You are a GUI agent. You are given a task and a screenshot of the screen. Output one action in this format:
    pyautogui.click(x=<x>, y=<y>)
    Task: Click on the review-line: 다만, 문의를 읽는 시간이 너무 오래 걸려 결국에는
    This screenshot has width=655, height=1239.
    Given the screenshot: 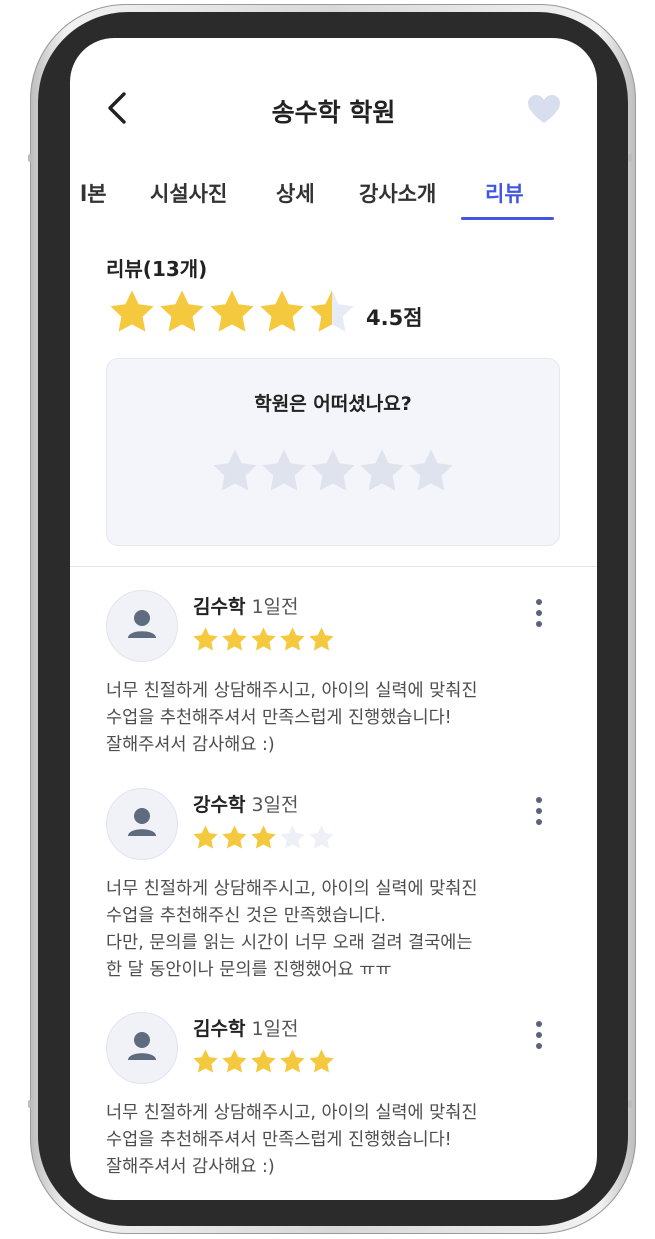 What is the action you would take?
    pyautogui.click(x=289, y=943)
    